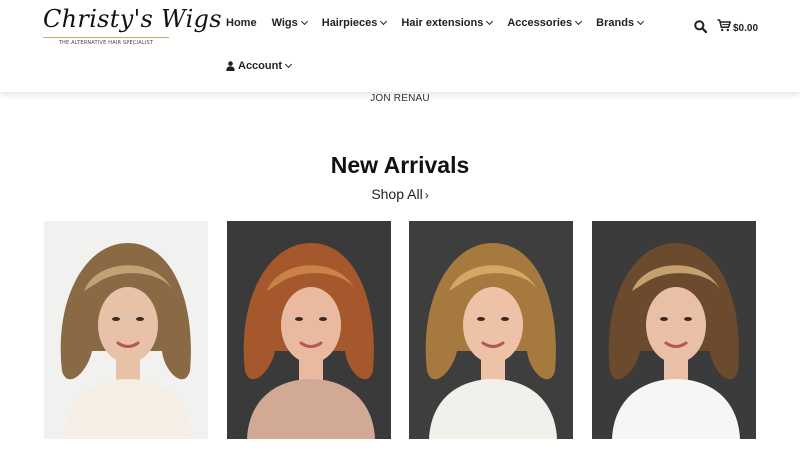  What do you see at coordinates (426, 195) in the screenshot?
I see `chevron-right-icon: ›` at bounding box center [426, 195].